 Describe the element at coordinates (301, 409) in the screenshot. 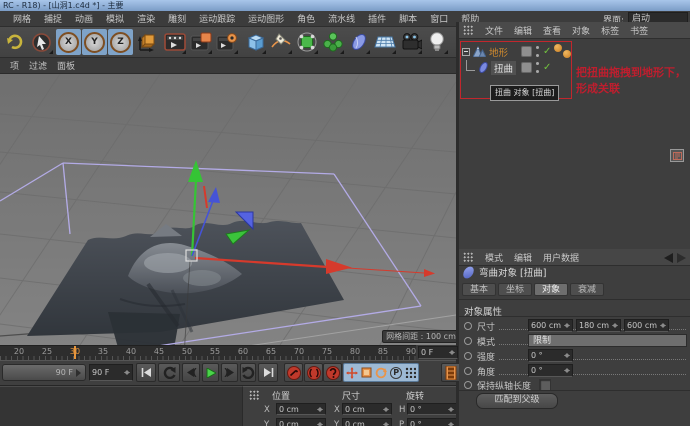

I see `position-x-field: 0 cm` at that location.